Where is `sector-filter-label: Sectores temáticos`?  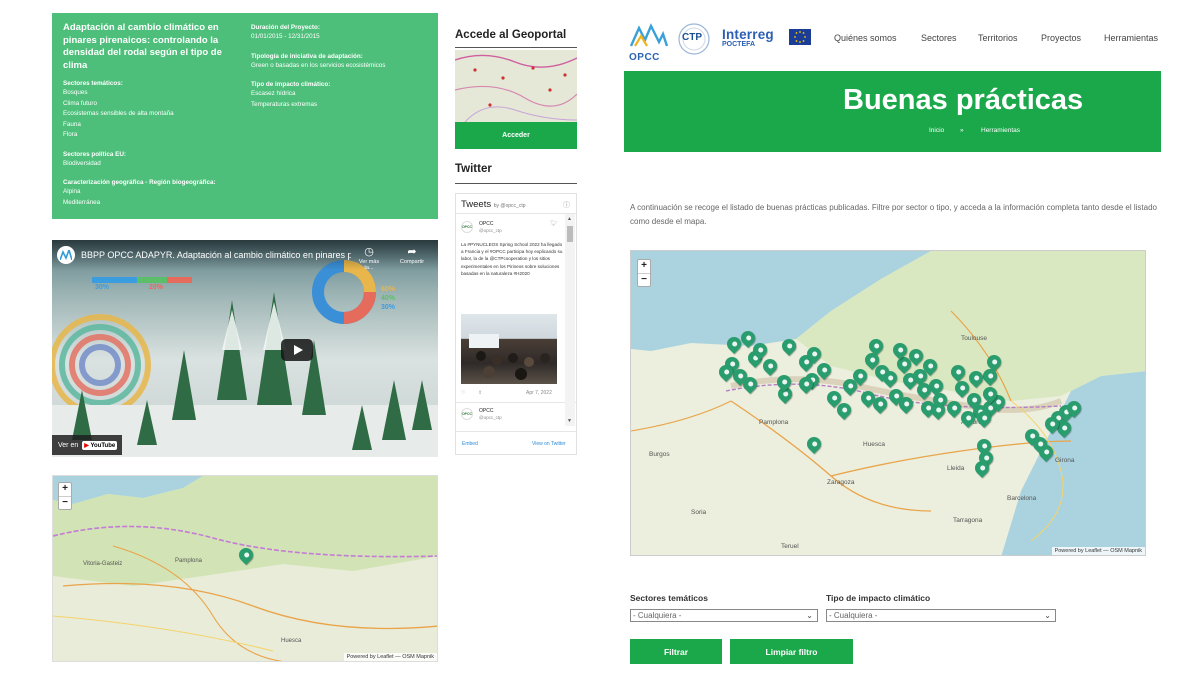
sector-filter-label: Sectores temáticos is located at coordinates (669, 598).